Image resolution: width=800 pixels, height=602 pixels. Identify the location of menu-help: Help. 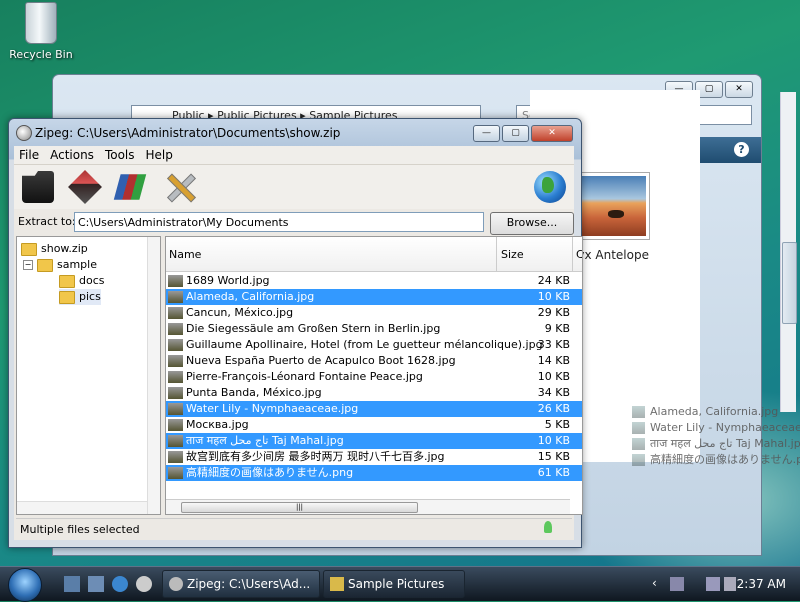
(160, 155).